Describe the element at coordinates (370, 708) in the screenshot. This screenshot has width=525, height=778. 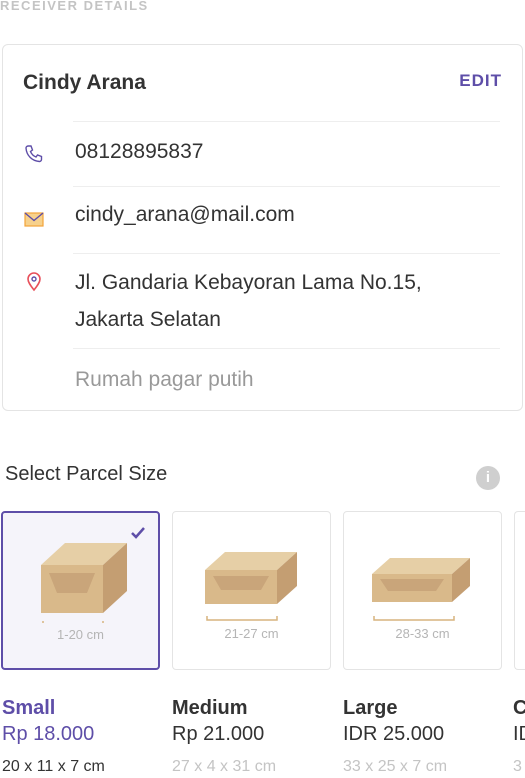
I see `size-name-large: Large` at that location.